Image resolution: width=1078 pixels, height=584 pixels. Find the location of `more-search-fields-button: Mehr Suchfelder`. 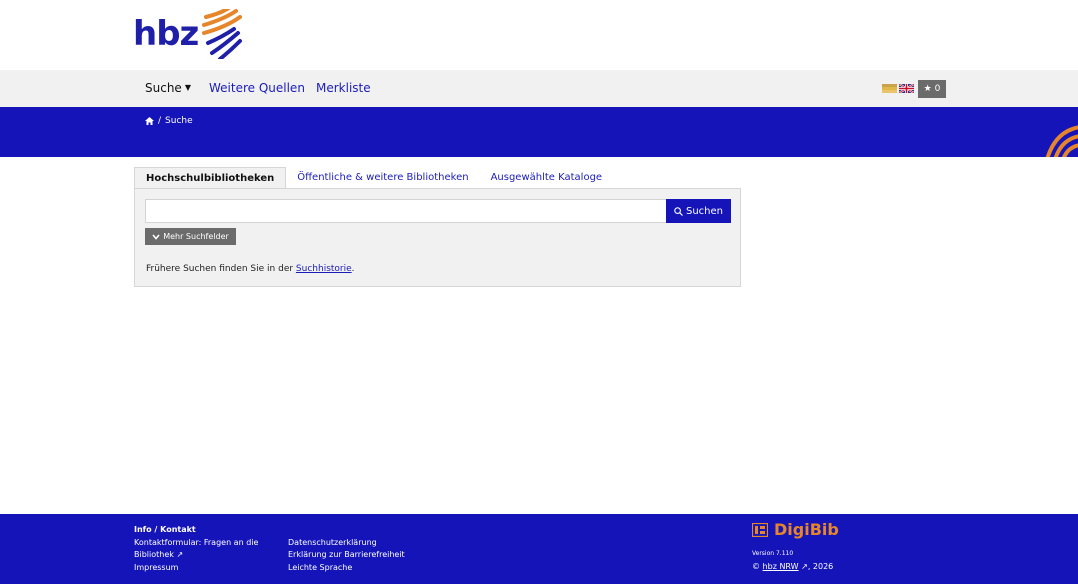

more-search-fields-button: Mehr Suchfelder is located at coordinates (190, 236).